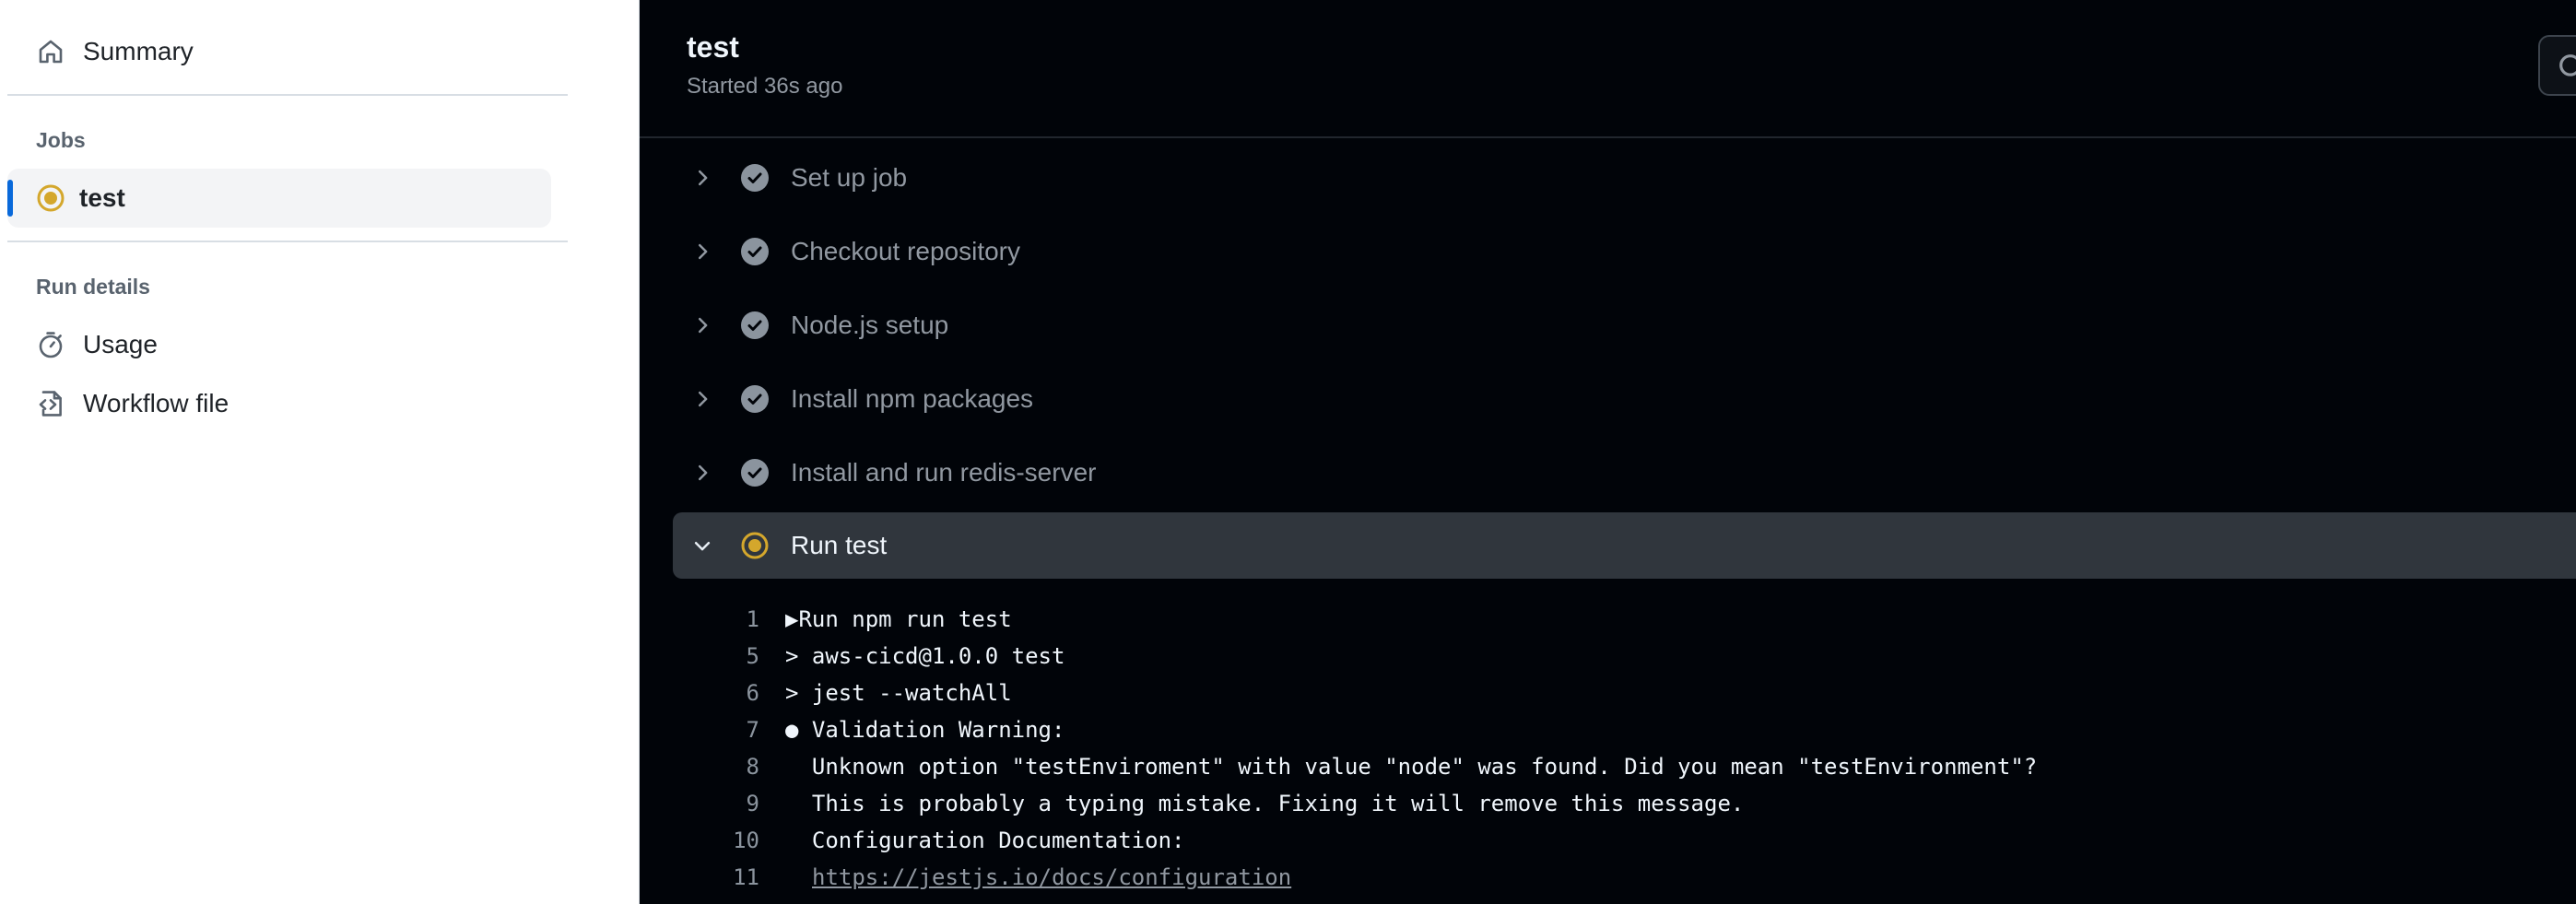 The image size is (2576, 904). I want to click on usage-link: Usage, so click(96, 344).